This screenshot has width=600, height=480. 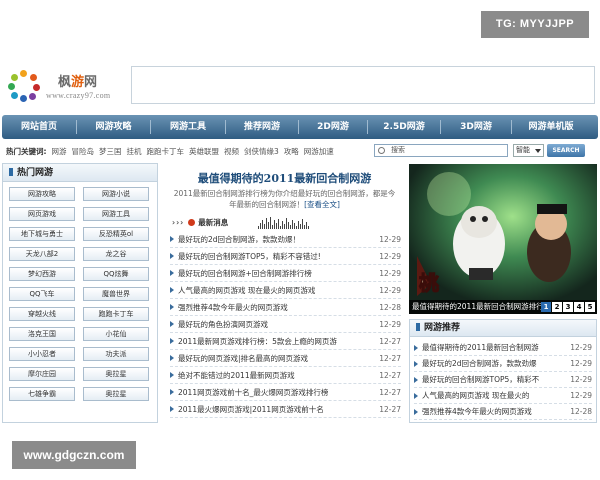 What do you see at coordinates (42, 374) in the screenshot?
I see `hot-game-button: 摩尔庄园` at bounding box center [42, 374].